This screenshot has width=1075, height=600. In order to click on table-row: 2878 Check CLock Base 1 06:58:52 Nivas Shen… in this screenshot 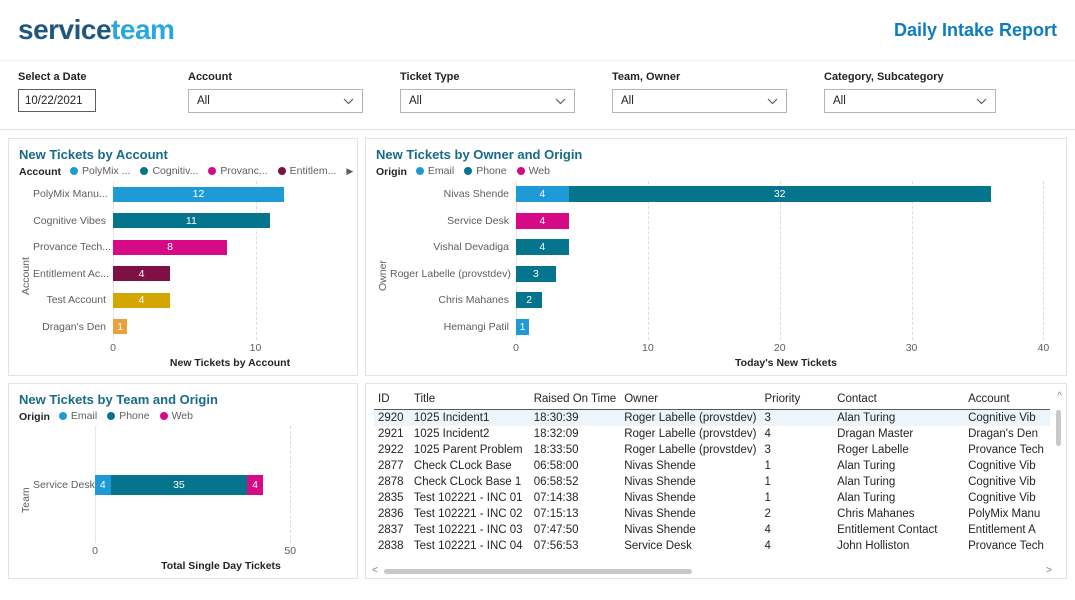, I will do `click(712, 482)`.